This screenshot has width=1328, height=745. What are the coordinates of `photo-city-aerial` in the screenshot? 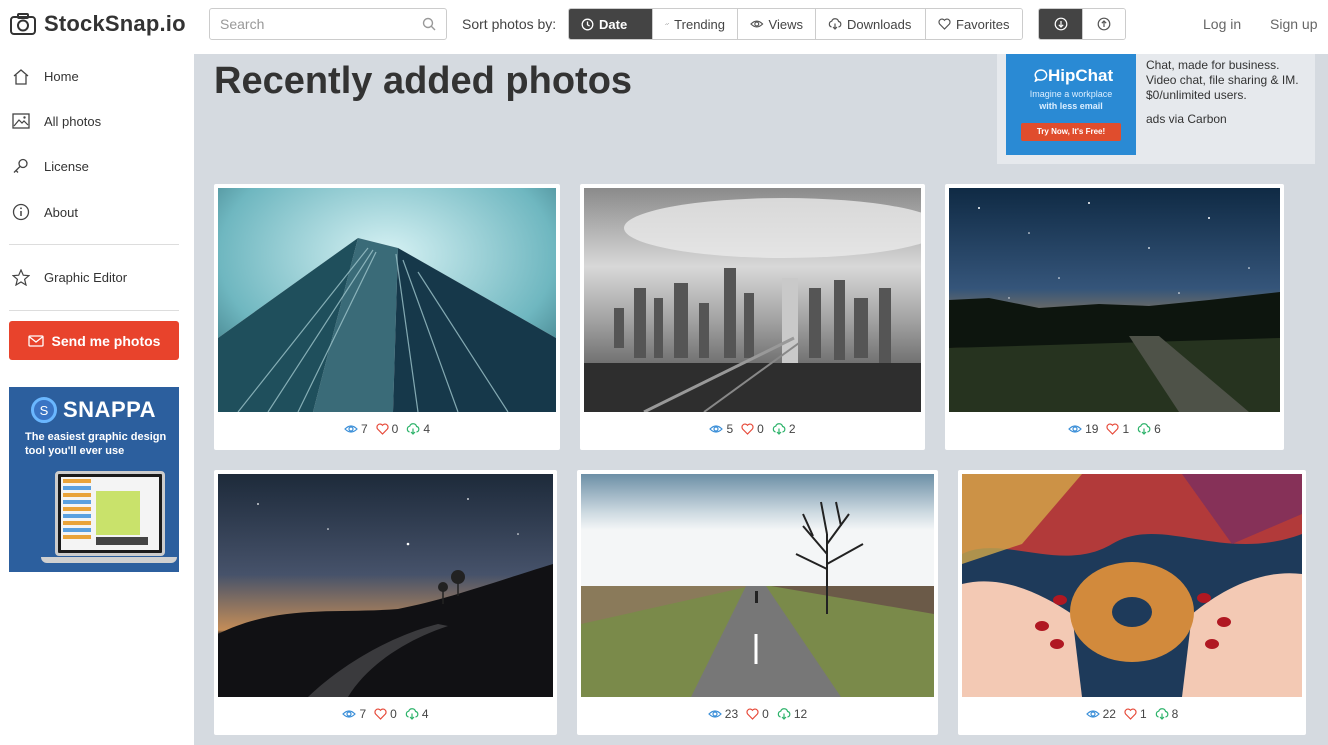 It's located at (752, 300).